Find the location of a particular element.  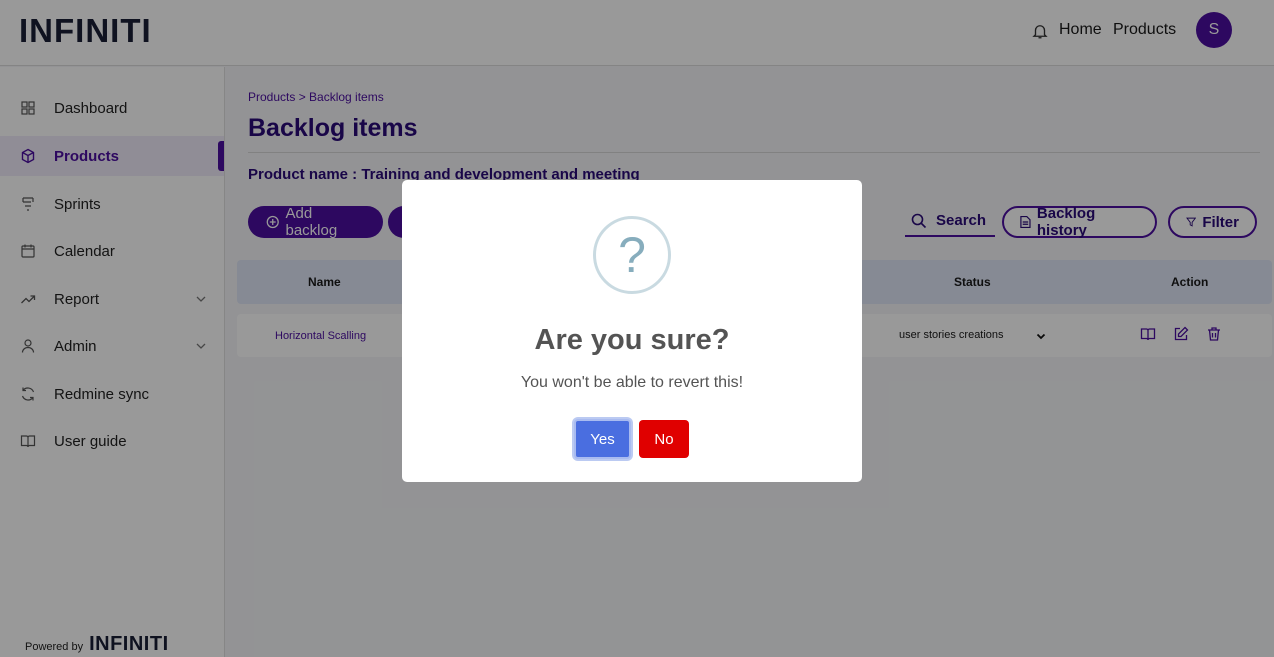

question-icon: ? is located at coordinates (632, 255).